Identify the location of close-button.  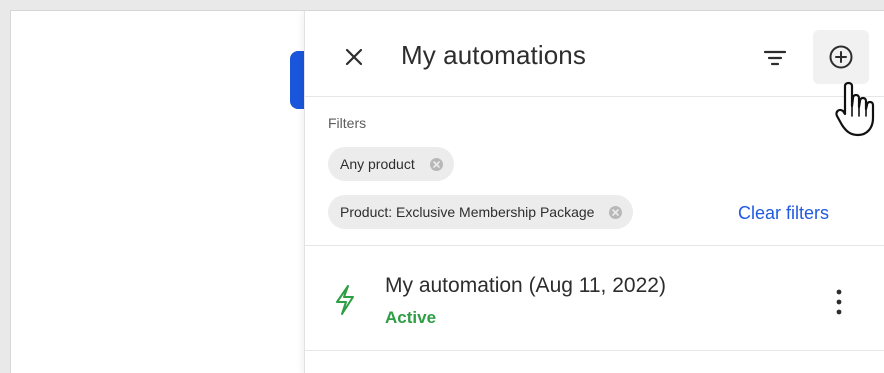
(354, 57).